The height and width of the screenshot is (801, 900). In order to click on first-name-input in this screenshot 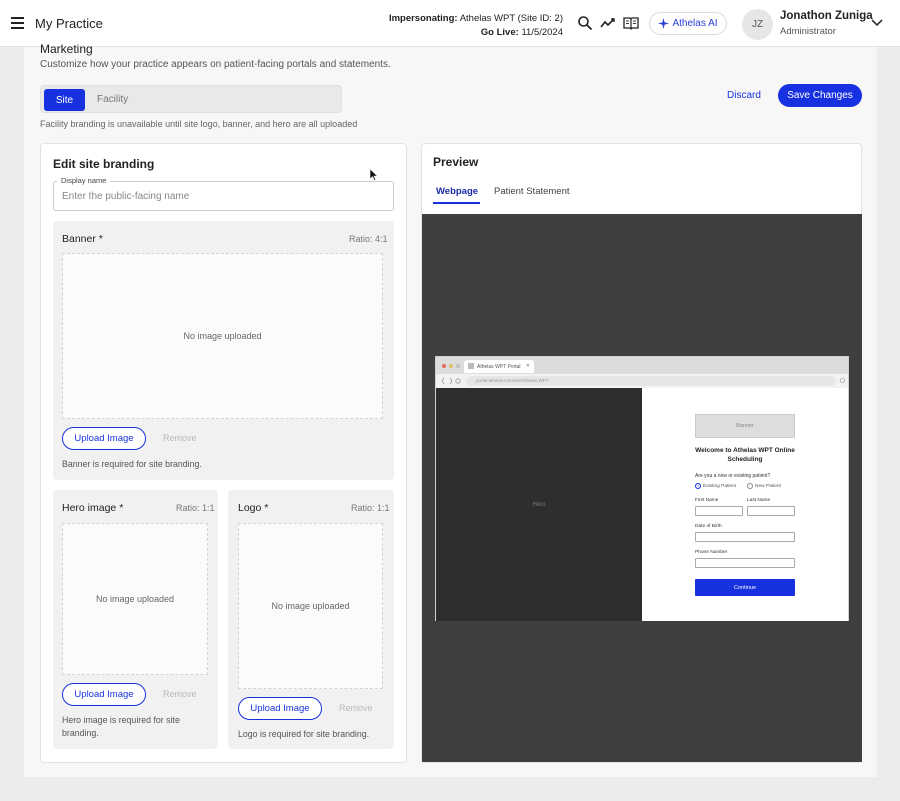, I will do `click(719, 511)`.